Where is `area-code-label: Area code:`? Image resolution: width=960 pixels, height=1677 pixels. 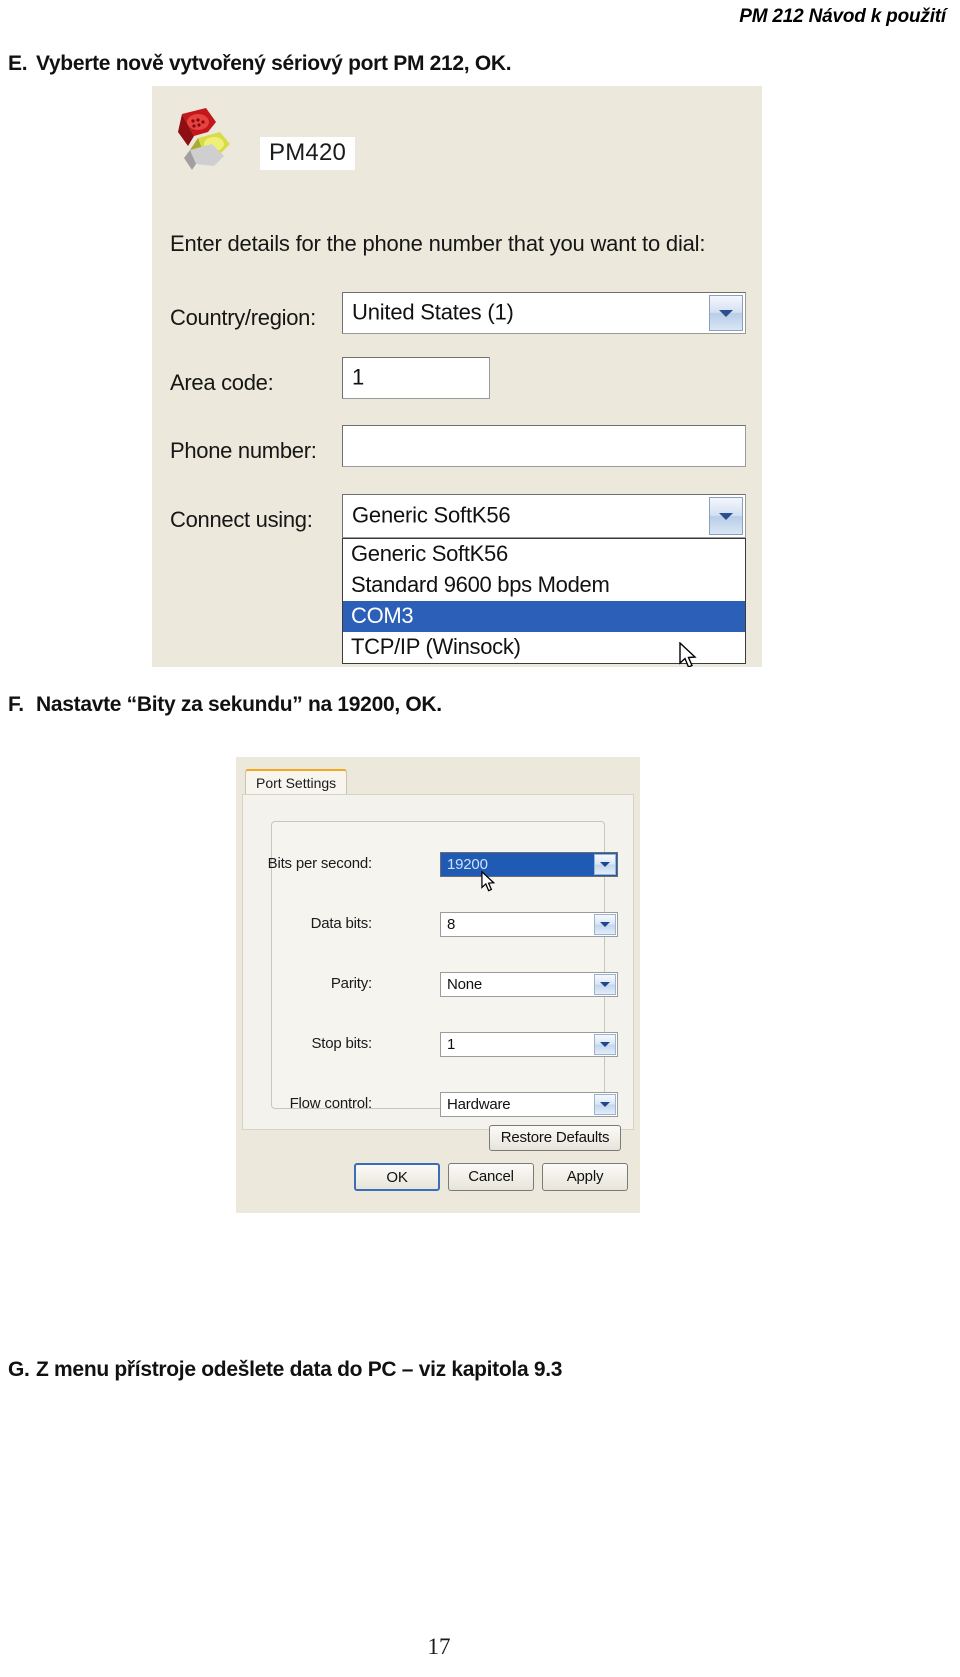 area-code-label: Area code: is located at coordinates (222, 382).